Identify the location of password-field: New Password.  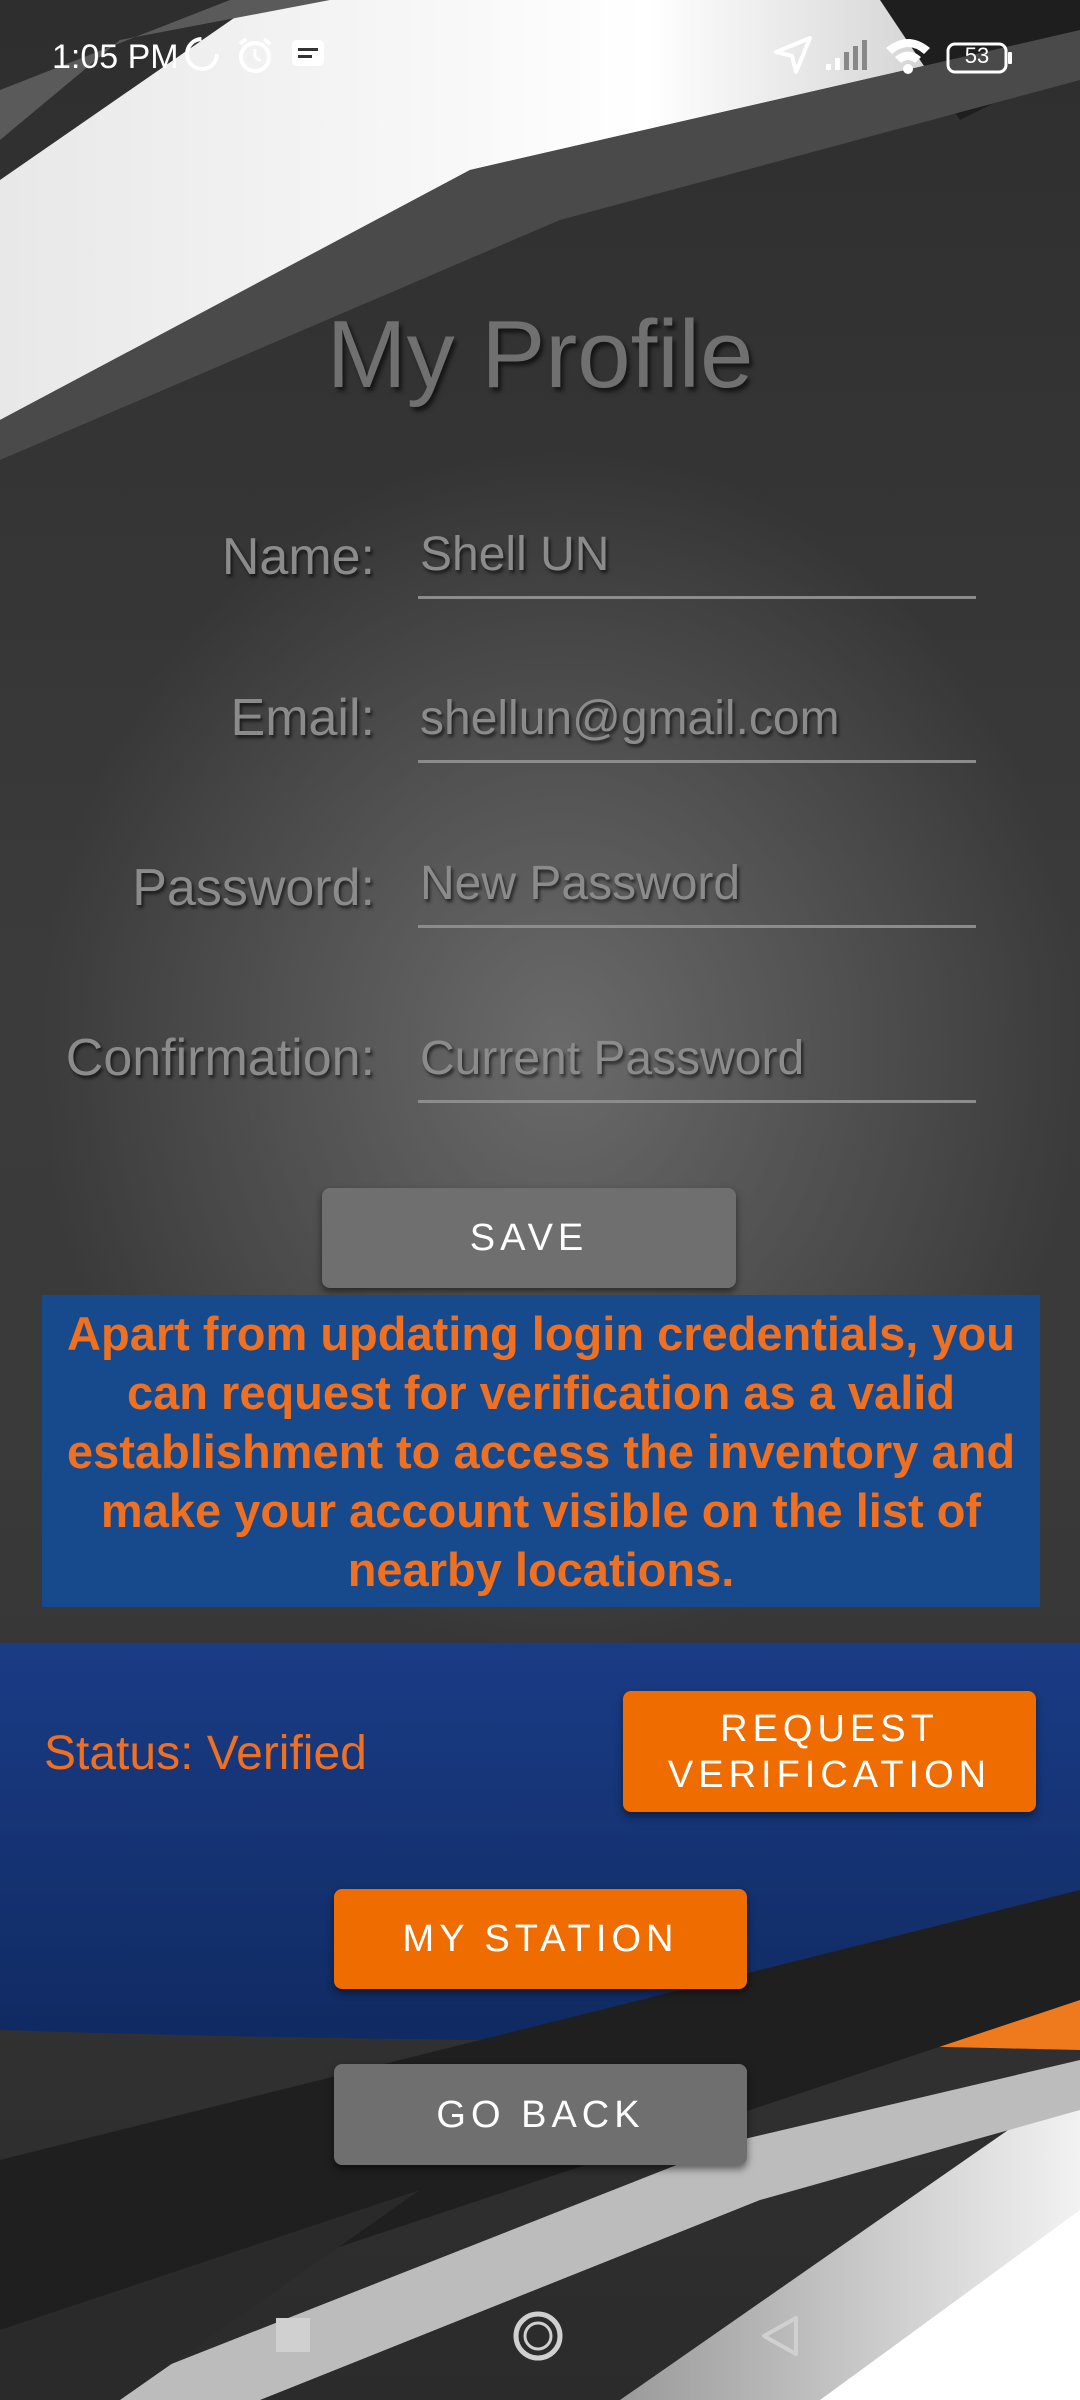
(697, 891).